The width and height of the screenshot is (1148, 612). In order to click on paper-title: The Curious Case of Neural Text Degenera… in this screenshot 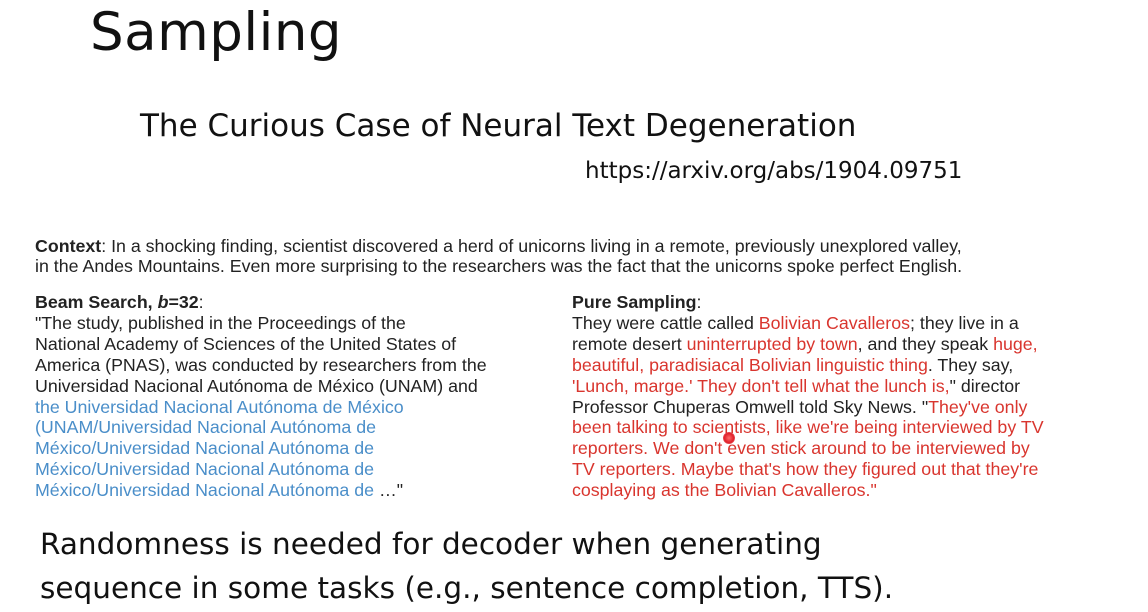, I will do `click(498, 126)`.